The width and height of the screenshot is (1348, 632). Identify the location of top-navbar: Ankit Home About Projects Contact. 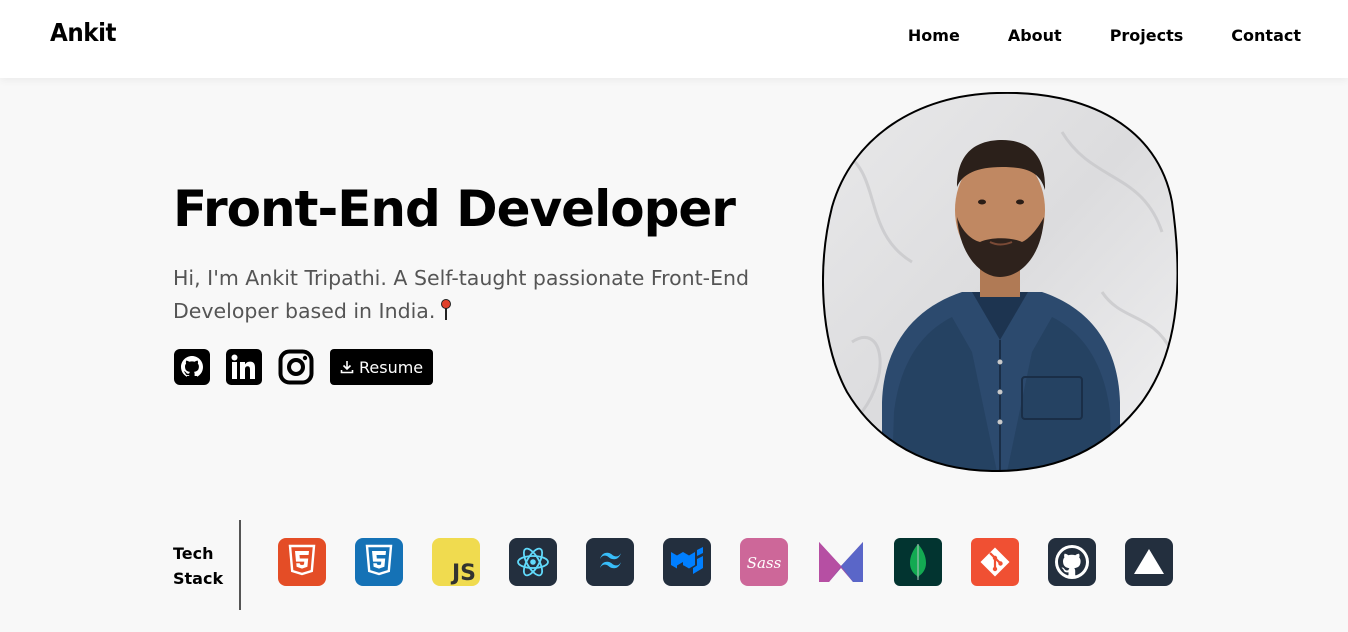
(674, 39).